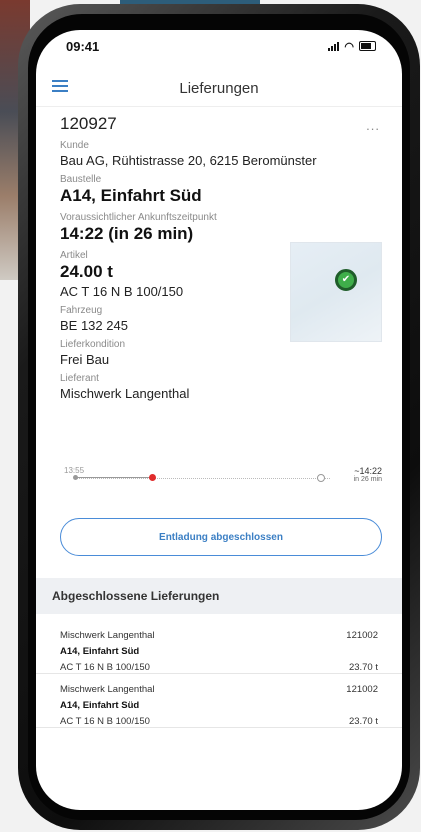 This screenshot has width=421, height=832. What do you see at coordinates (367, 46) in the screenshot?
I see `battery-icon` at bounding box center [367, 46].